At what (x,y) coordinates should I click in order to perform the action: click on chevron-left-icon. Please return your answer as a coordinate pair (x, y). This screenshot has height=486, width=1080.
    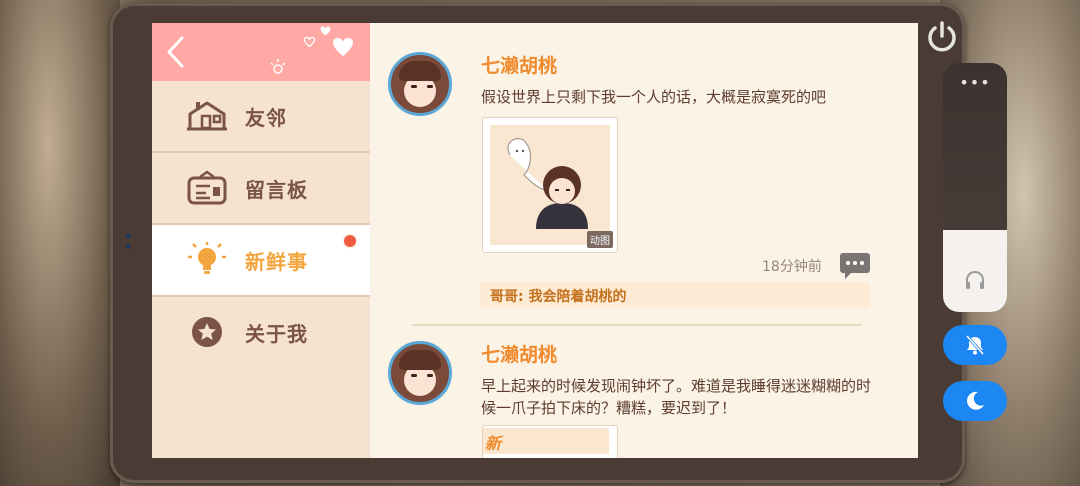
    Looking at the image, I should click on (175, 52).